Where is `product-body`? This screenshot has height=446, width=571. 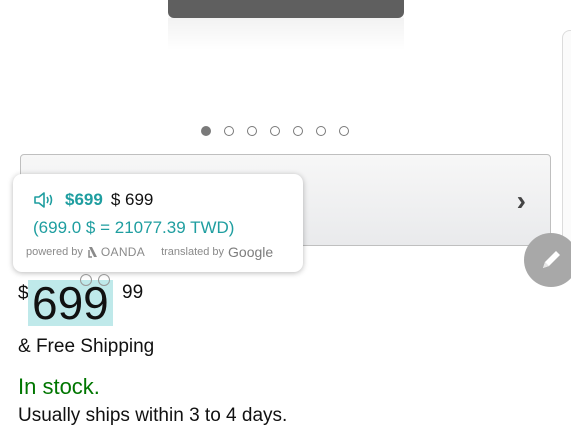 product-body is located at coordinates (286, 9).